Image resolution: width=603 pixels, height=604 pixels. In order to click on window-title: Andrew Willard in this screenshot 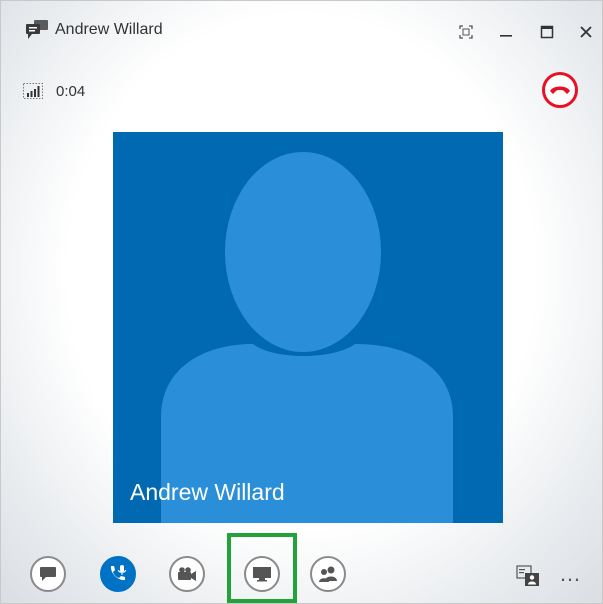, I will do `click(109, 29)`.